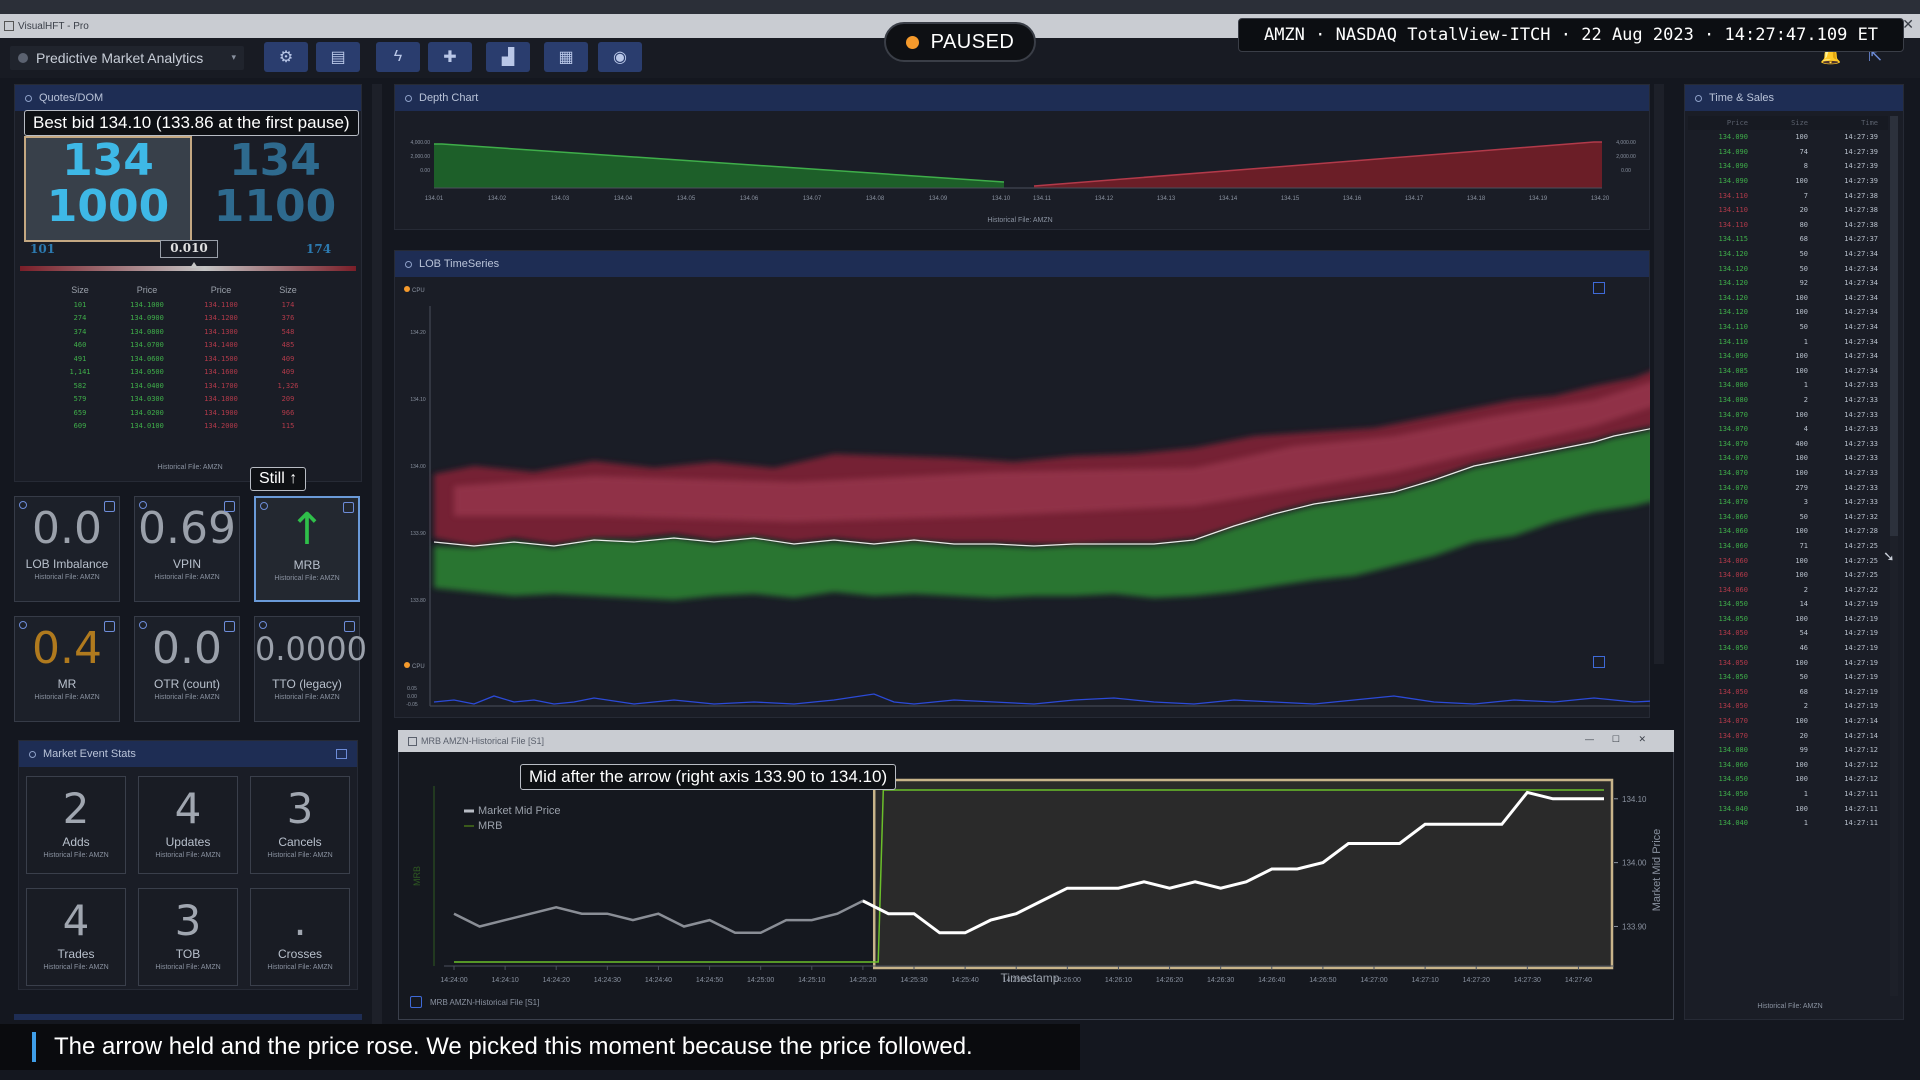  I want to click on updates-stat: 4 Updates Historical File: AMZN, so click(188, 825).